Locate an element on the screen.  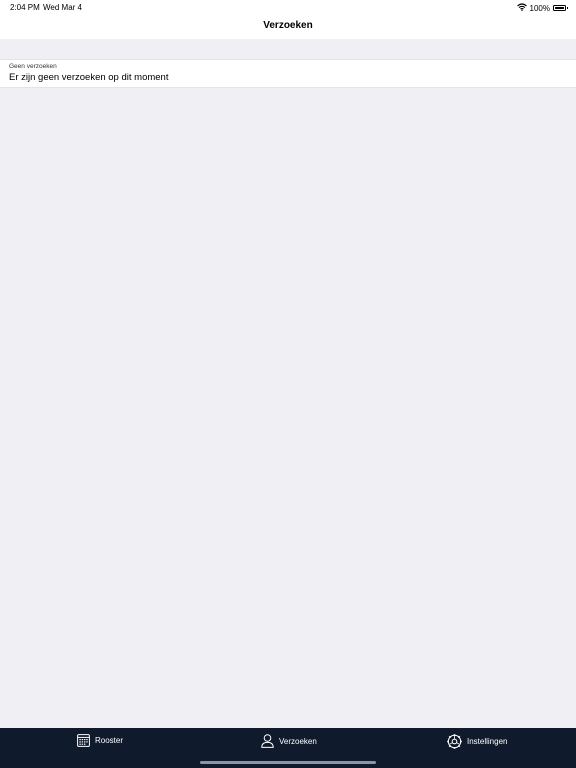
page-title: Verzoeken is located at coordinates (288, 25).